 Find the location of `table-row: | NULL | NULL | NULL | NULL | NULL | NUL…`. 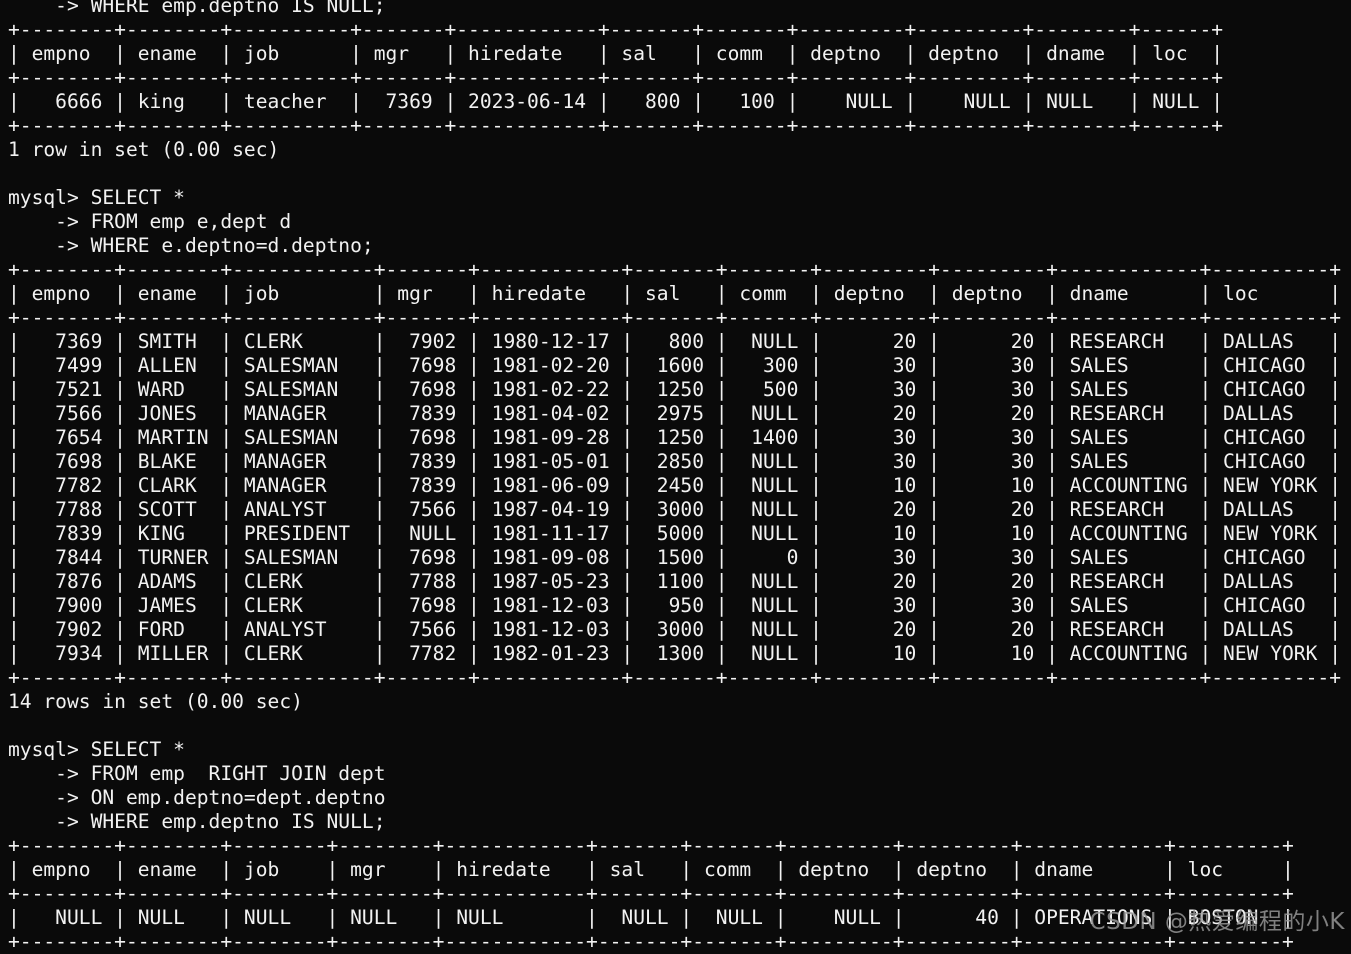

table-row: | NULL | NULL | NULL | NULL | NULL | NUL… is located at coordinates (651, 917).